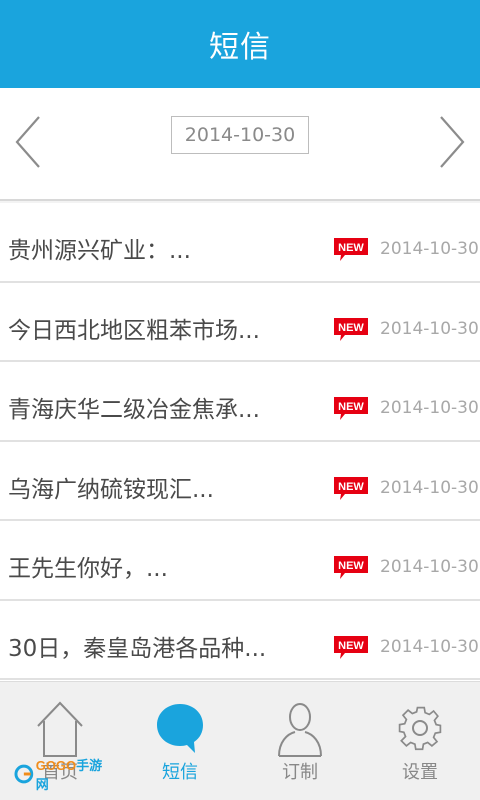 The image size is (480, 800). I want to click on page-title: 短信, so click(240, 47).